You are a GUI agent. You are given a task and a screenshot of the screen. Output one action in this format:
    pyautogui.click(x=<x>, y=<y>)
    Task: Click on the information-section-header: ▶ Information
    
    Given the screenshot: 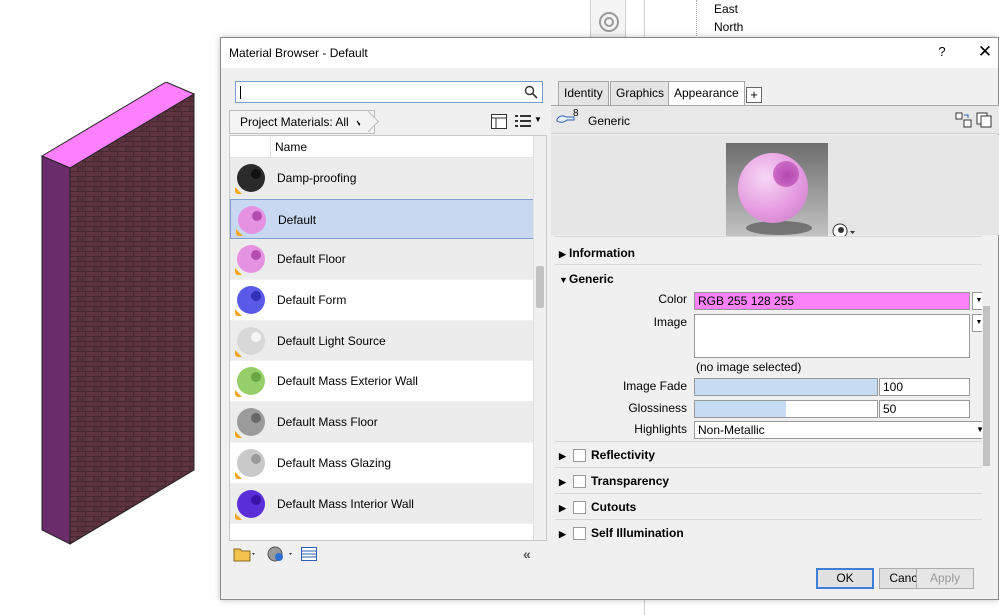 What is the action you would take?
    pyautogui.click(x=597, y=253)
    